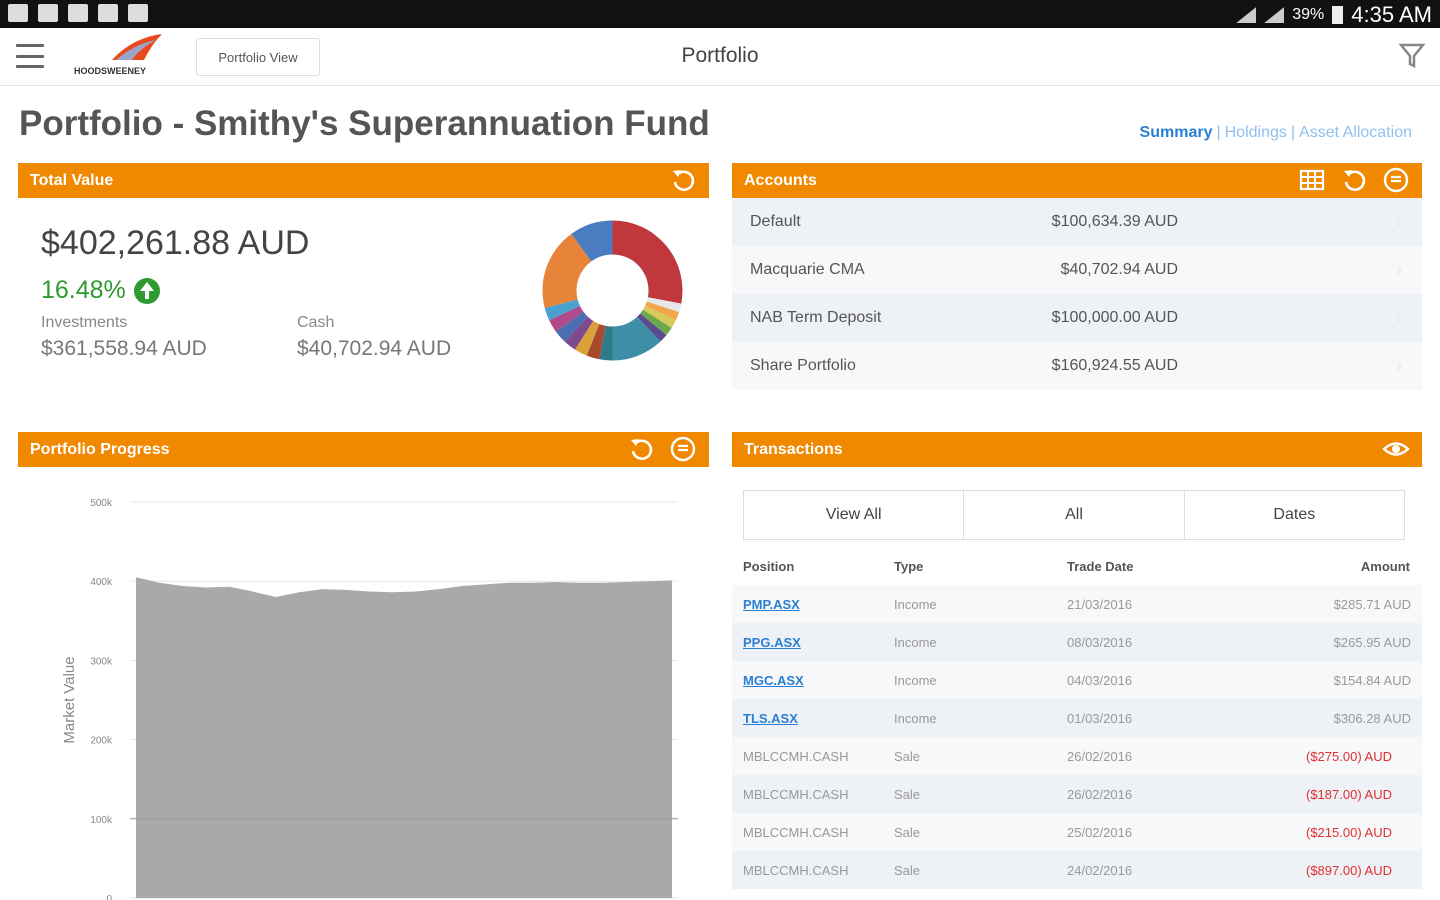  I want to click on account-row: Share Portfolio $160,924.55 AUD ›, so click(1077, 366).